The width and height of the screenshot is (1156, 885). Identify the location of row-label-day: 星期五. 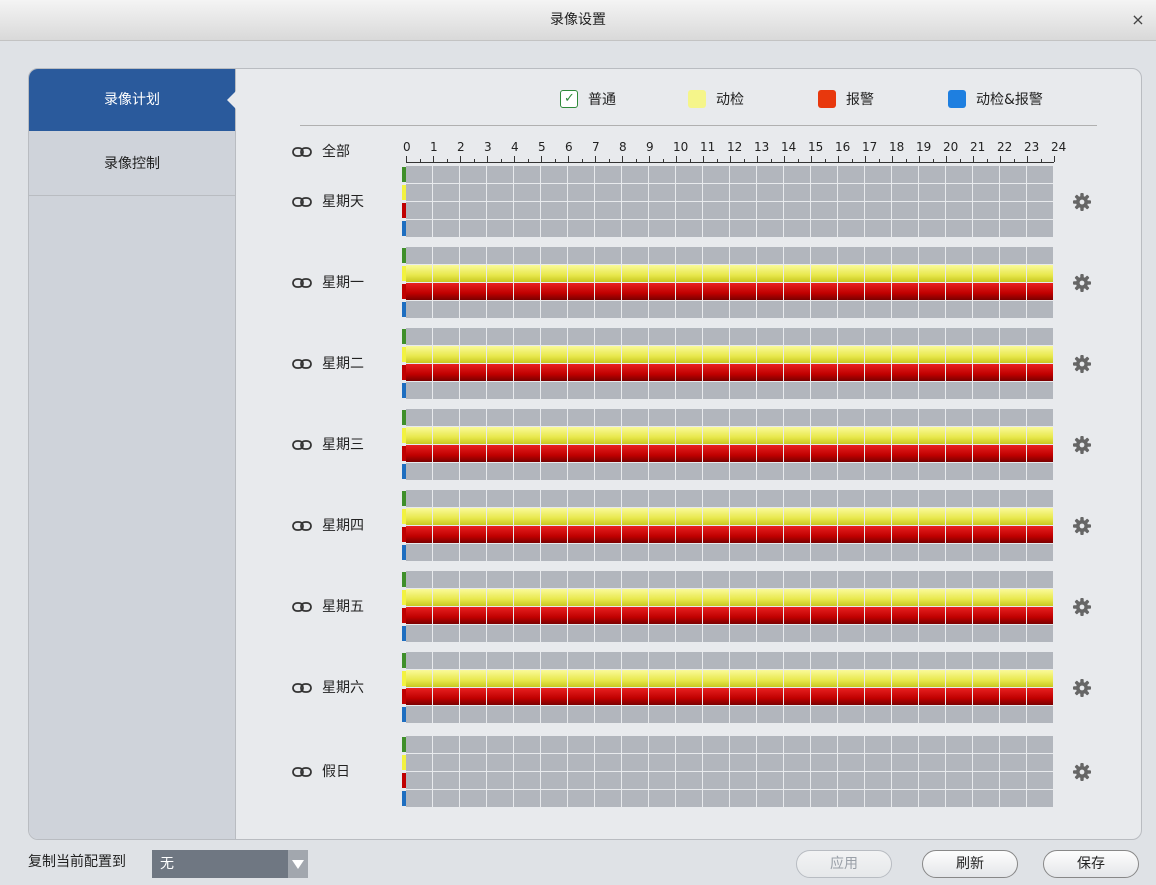
(342, 607).